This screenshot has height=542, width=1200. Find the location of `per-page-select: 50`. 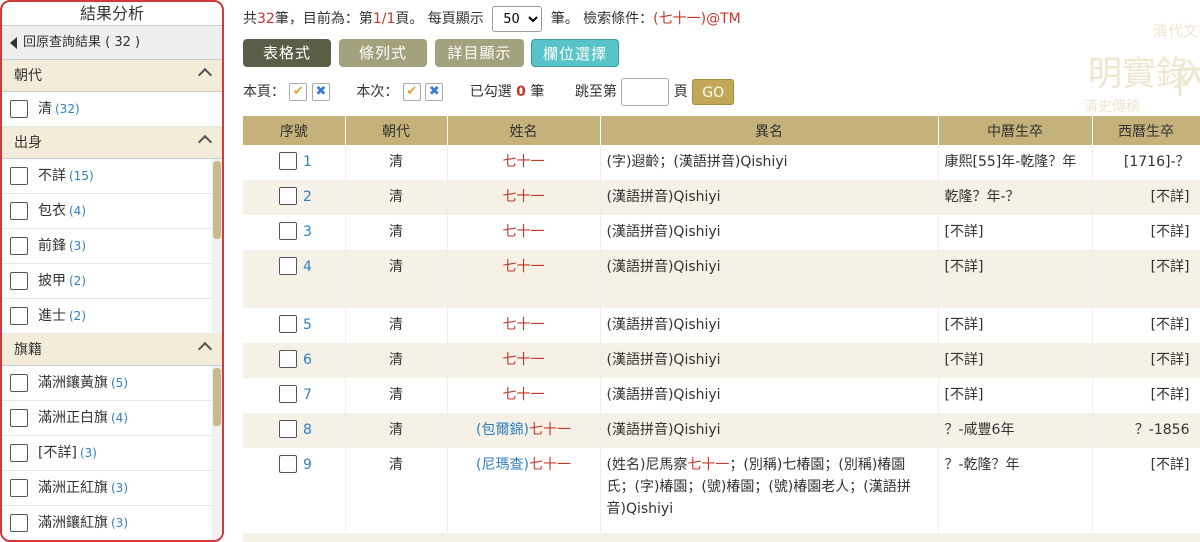

per-page-select: 50 is located at coordinates (517, 19).